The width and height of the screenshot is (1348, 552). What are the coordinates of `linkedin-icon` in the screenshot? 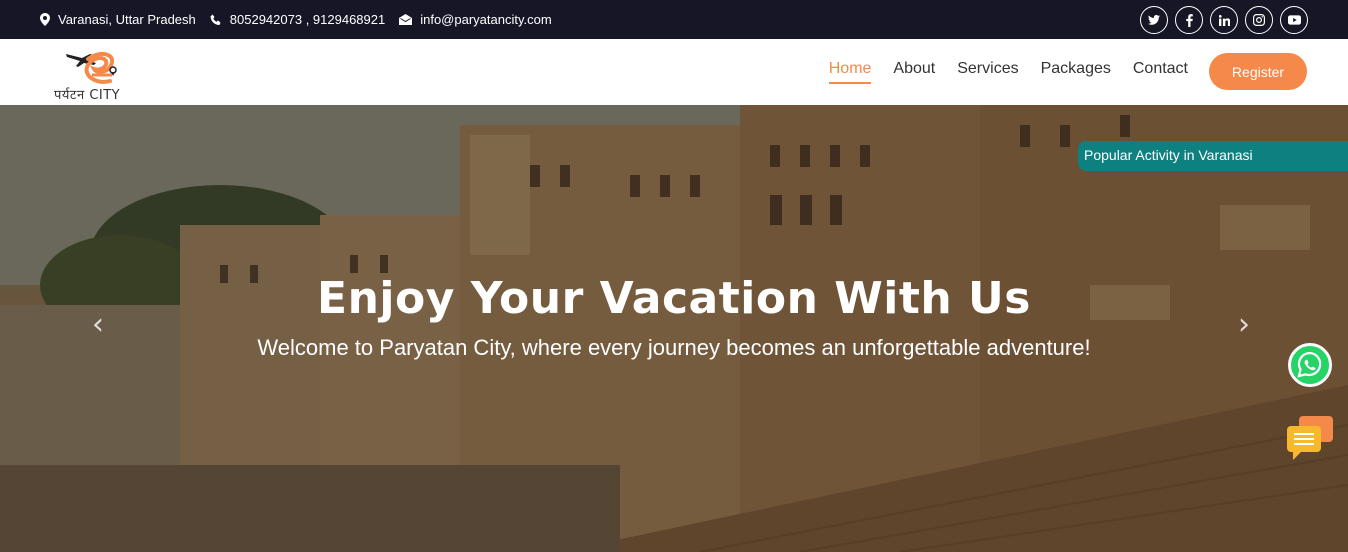 It's located at (1224, 20).